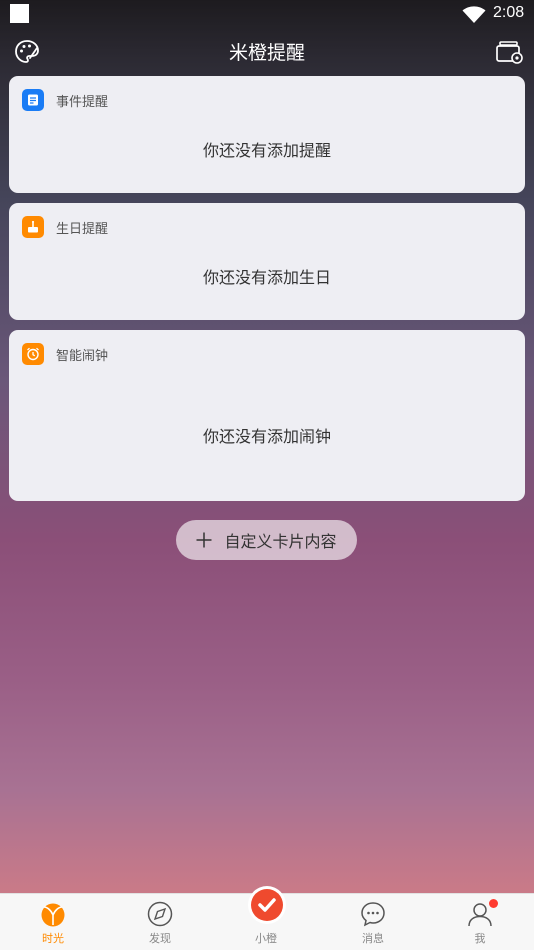 The height and width of the screenshot is (950, 534). What do you see at coordinates (266, 150) in the screenshot?
I see `empty-state-text: 你还没有添加提醒` at bounding box center [266, 150].